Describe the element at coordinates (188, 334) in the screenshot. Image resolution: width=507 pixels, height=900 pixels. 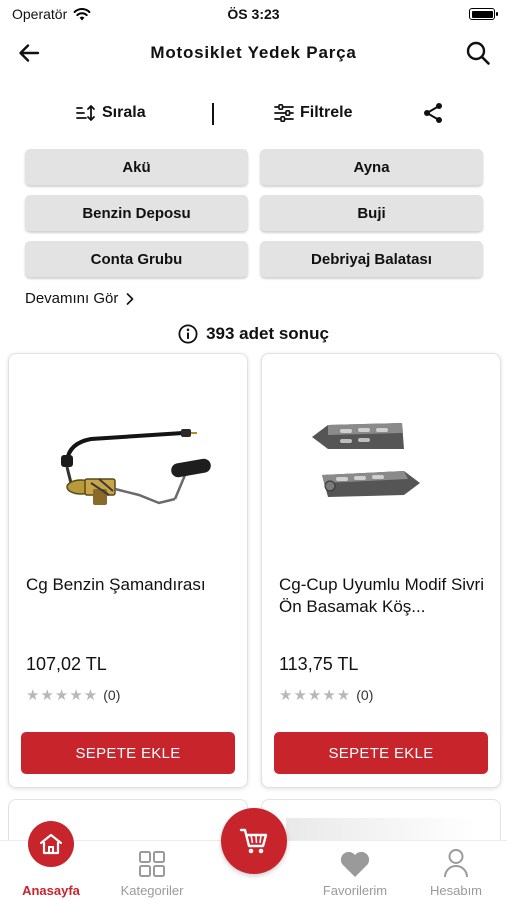
I see `info-icon` at that location.